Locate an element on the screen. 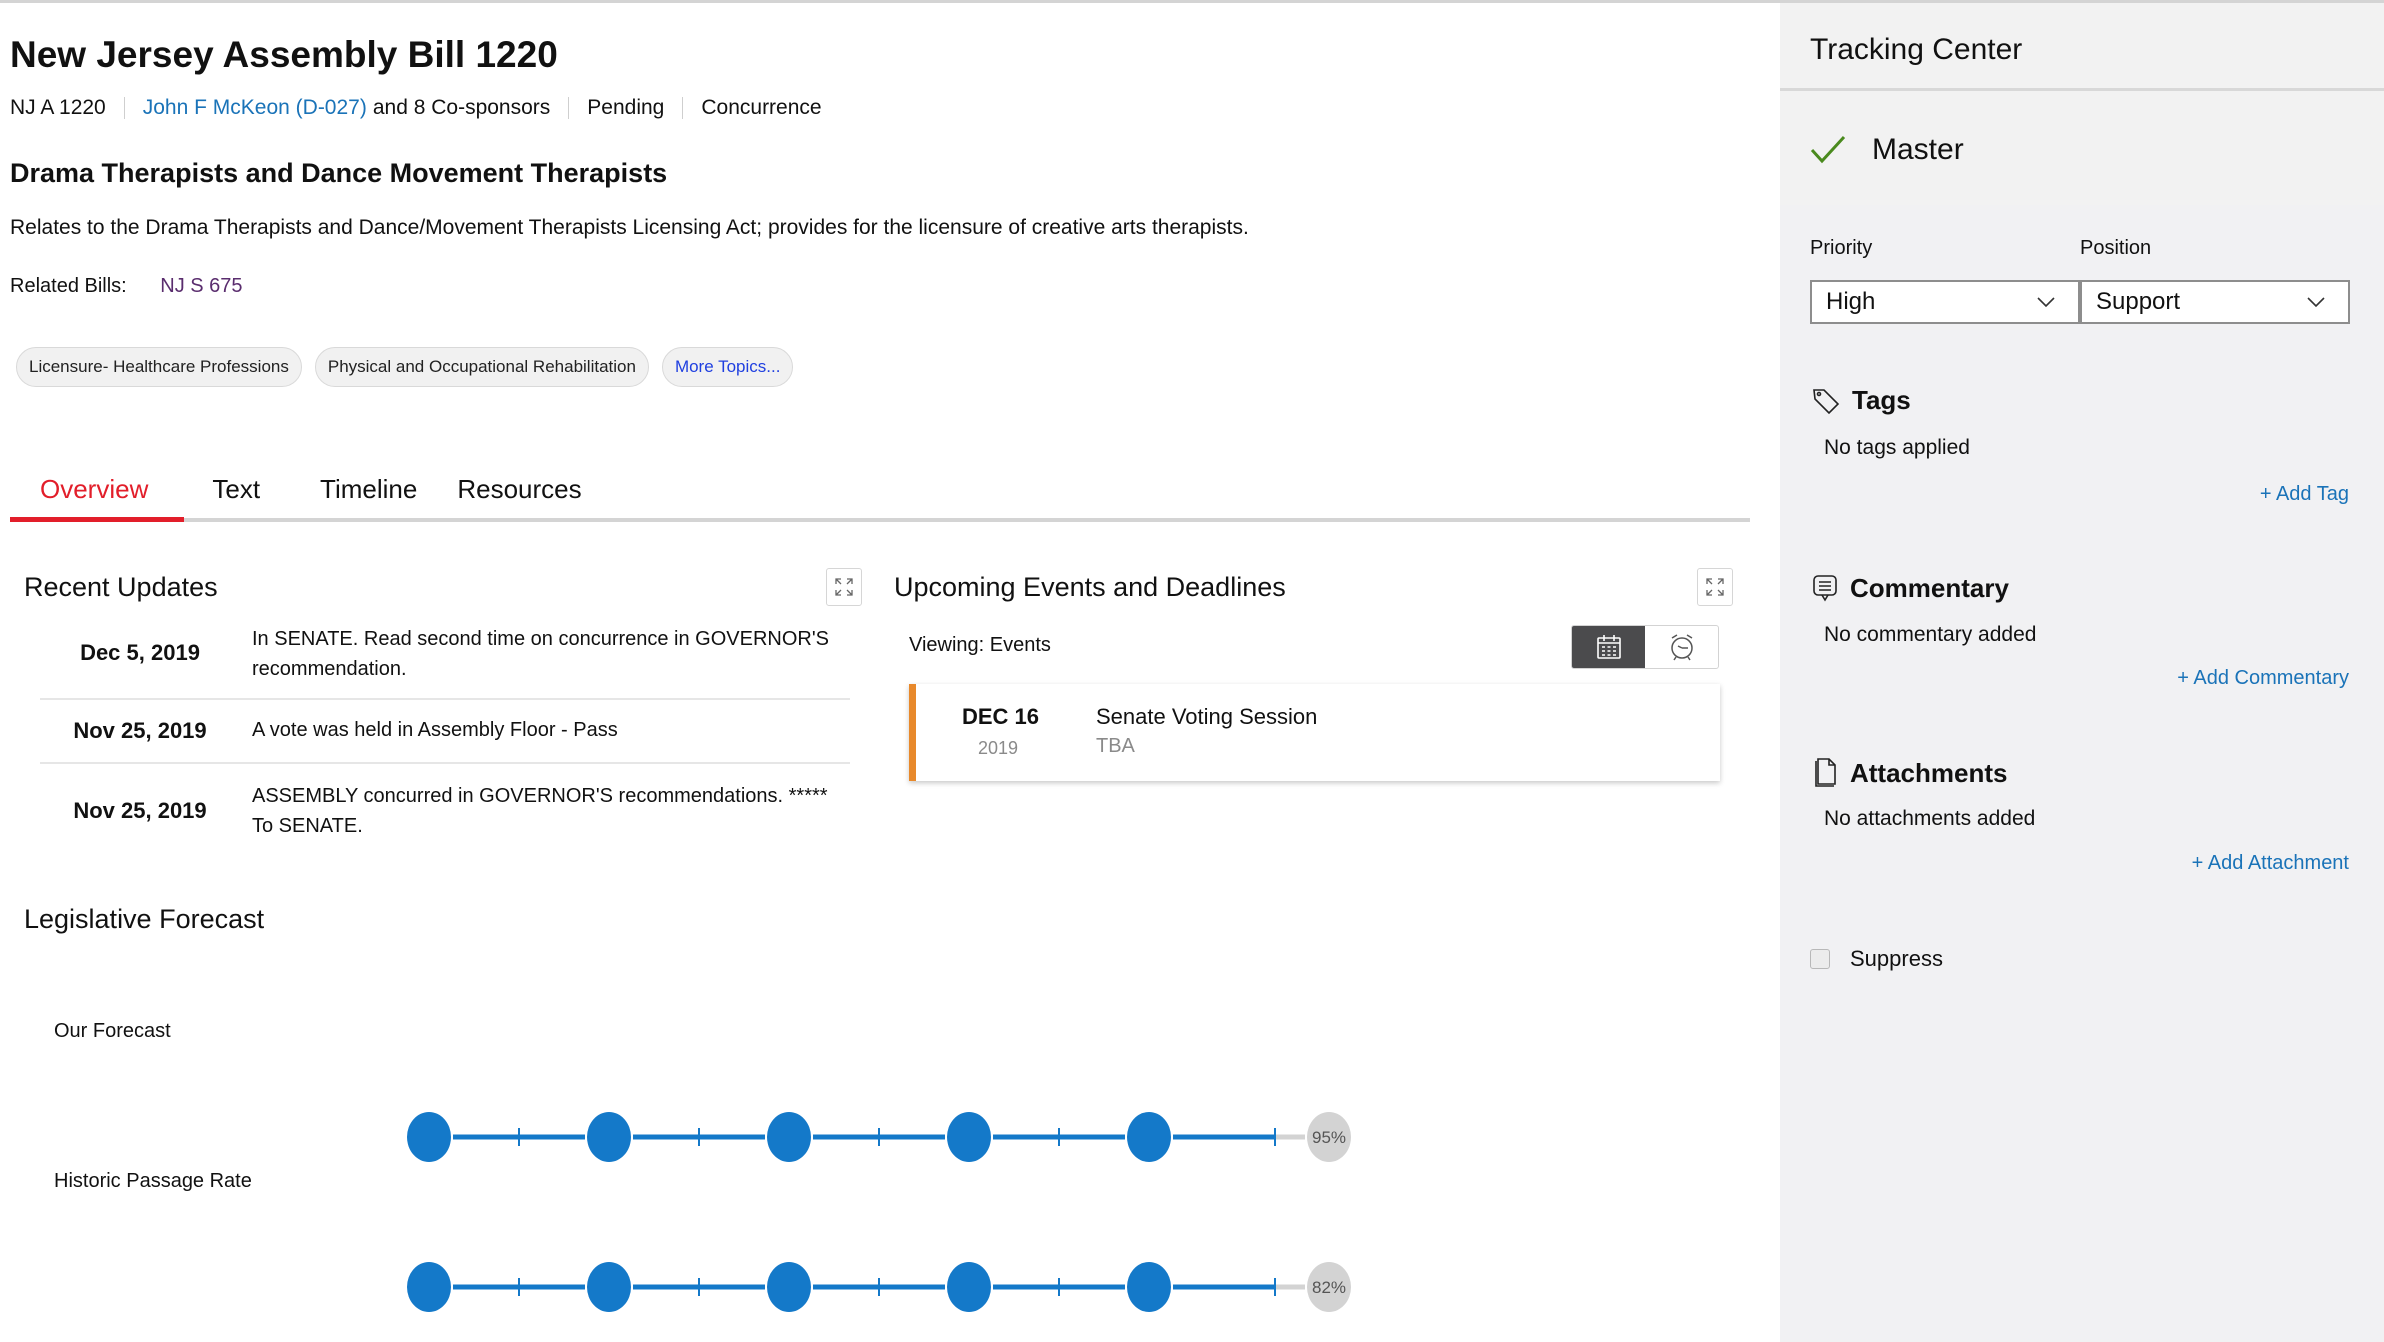 This screenshot has width=2384, height=1342. tag-icon is located at coordinates (1826, 401).